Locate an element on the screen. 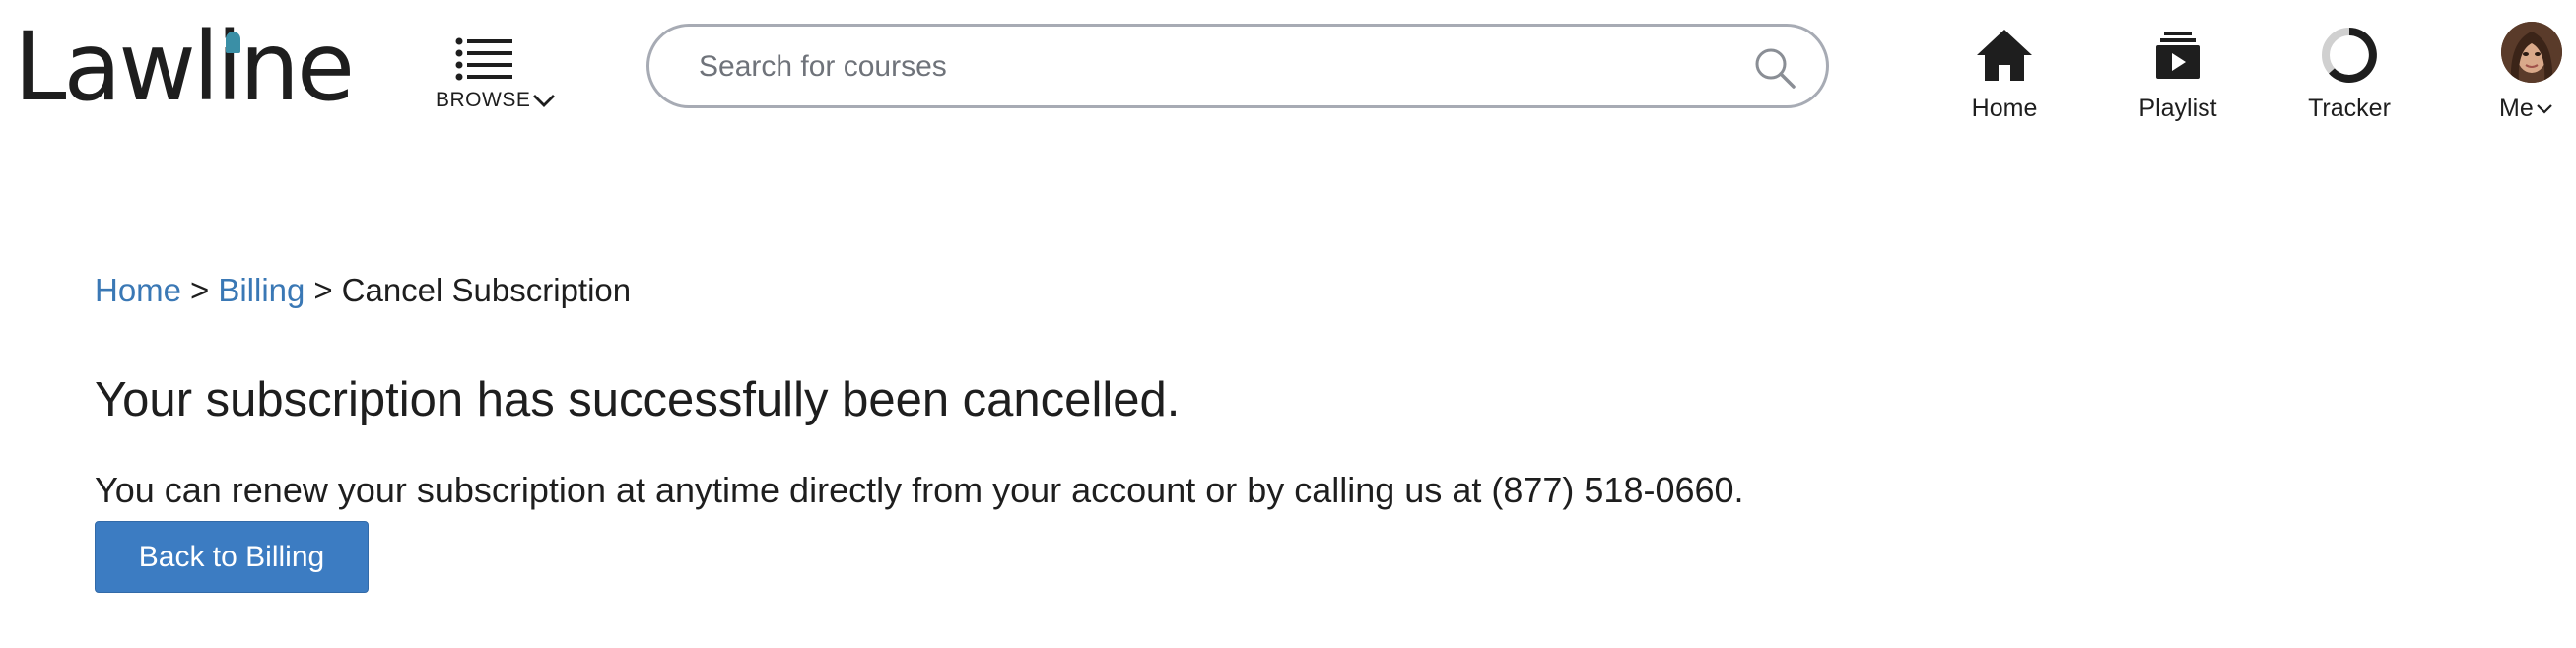 The width and height of the screenshot is (2576, 648). breadcrumb-current: Cancel Subscription is located at coordinates (487, 290).